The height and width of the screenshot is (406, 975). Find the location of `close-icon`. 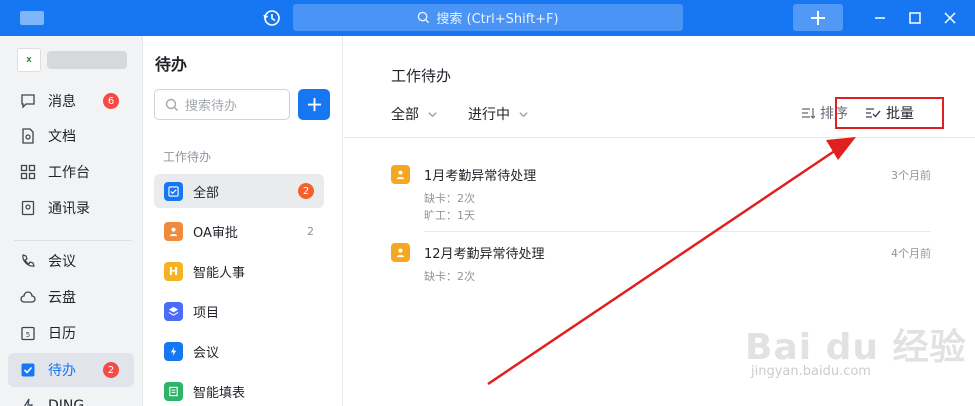

close-icon is located at coordinates (950, 18).